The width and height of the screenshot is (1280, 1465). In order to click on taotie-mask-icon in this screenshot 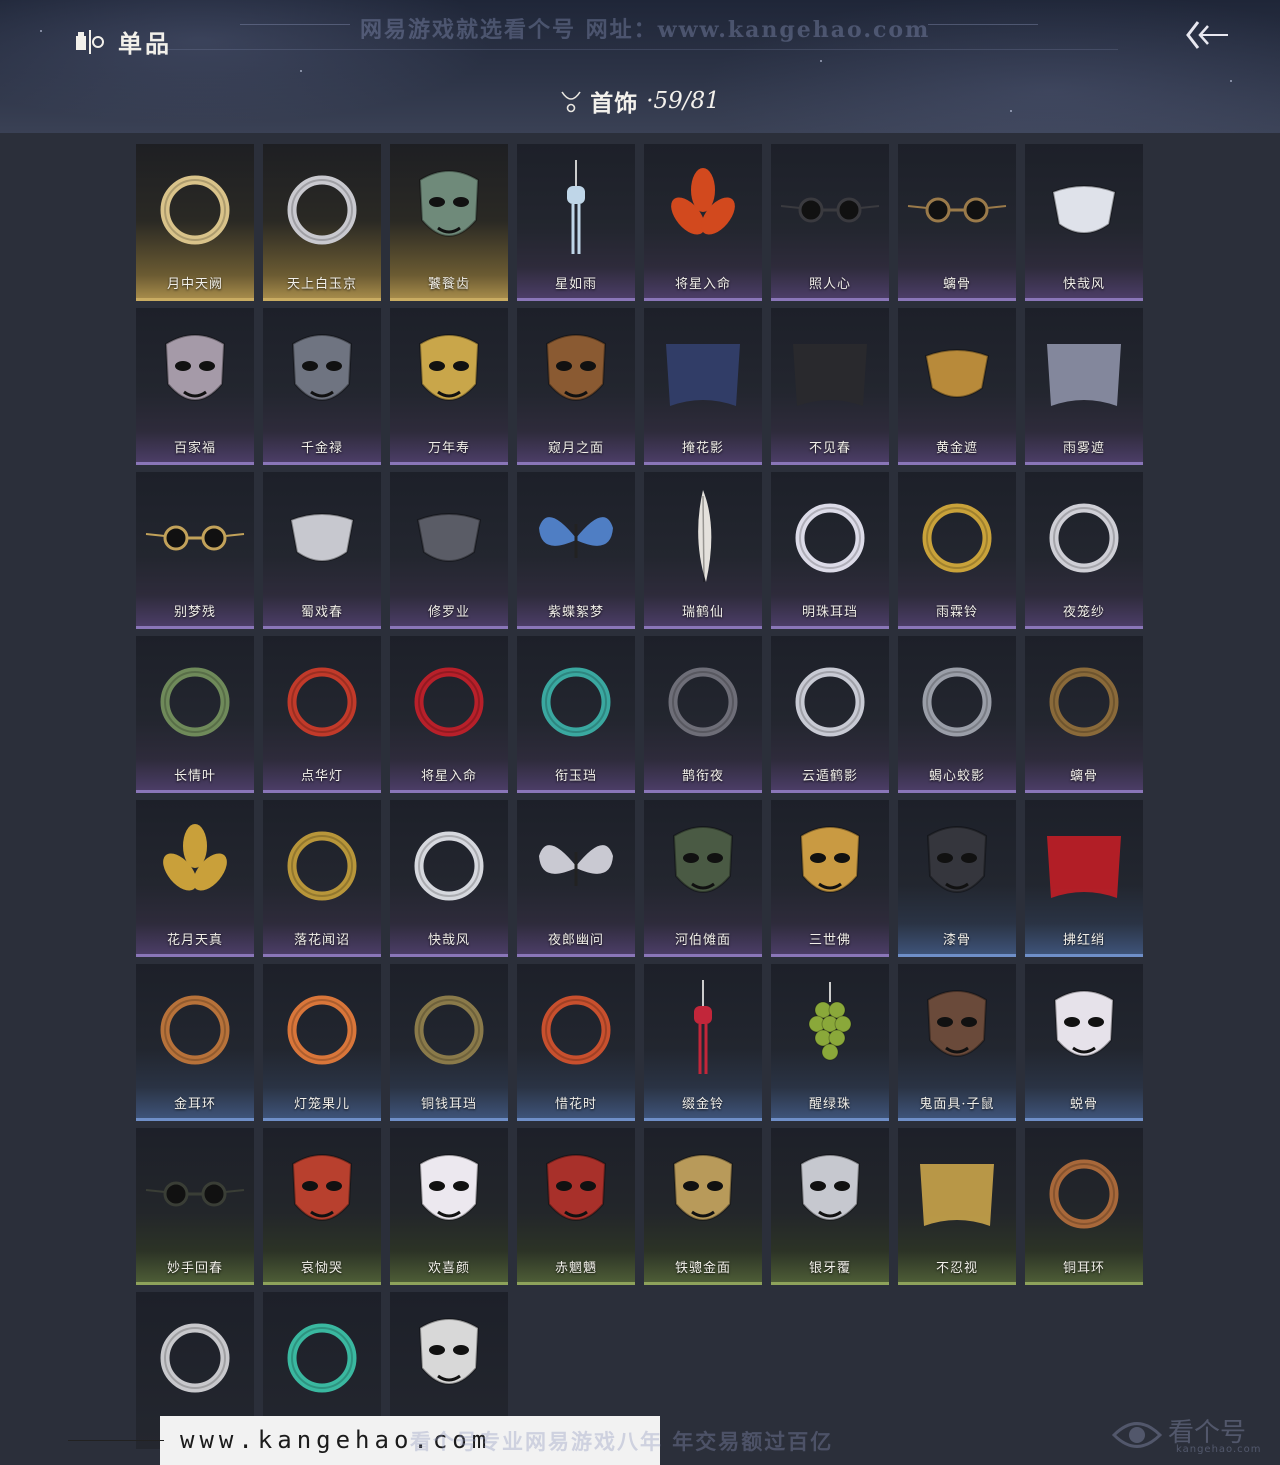, I will do `click(449, 203)`.